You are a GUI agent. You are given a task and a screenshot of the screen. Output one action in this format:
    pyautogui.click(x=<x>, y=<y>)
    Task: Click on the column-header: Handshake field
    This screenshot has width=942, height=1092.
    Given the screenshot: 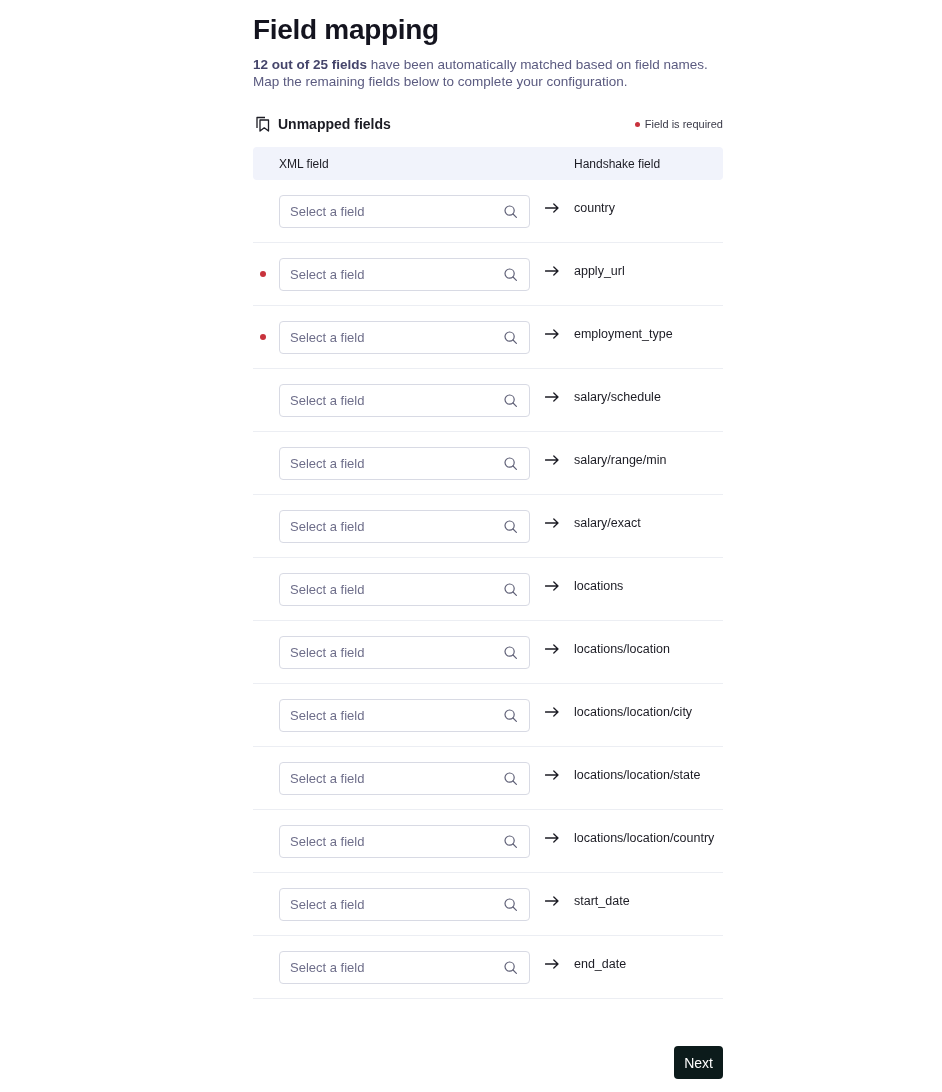 What is the action you would take?
    pyautogui.click(x=617, y=163)
    